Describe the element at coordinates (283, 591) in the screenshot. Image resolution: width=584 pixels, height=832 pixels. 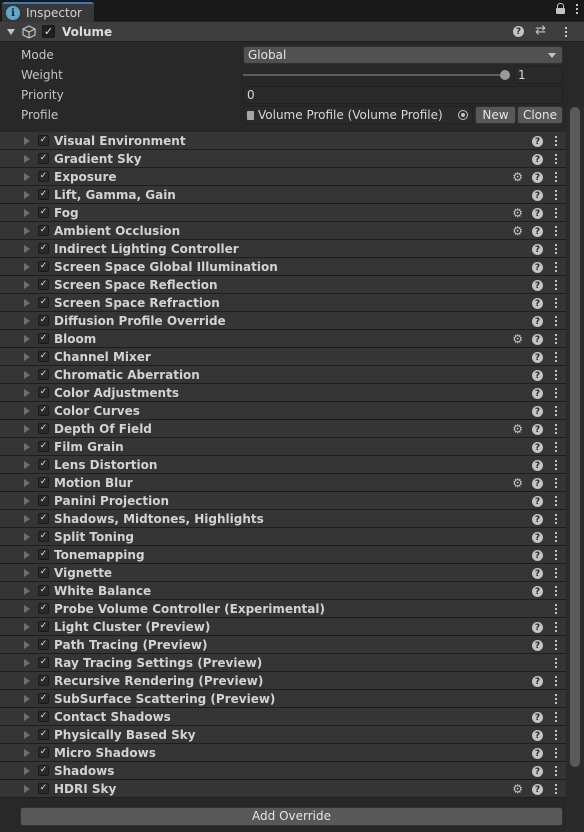
I see `override-row: ✓ White Balance?` at that location.